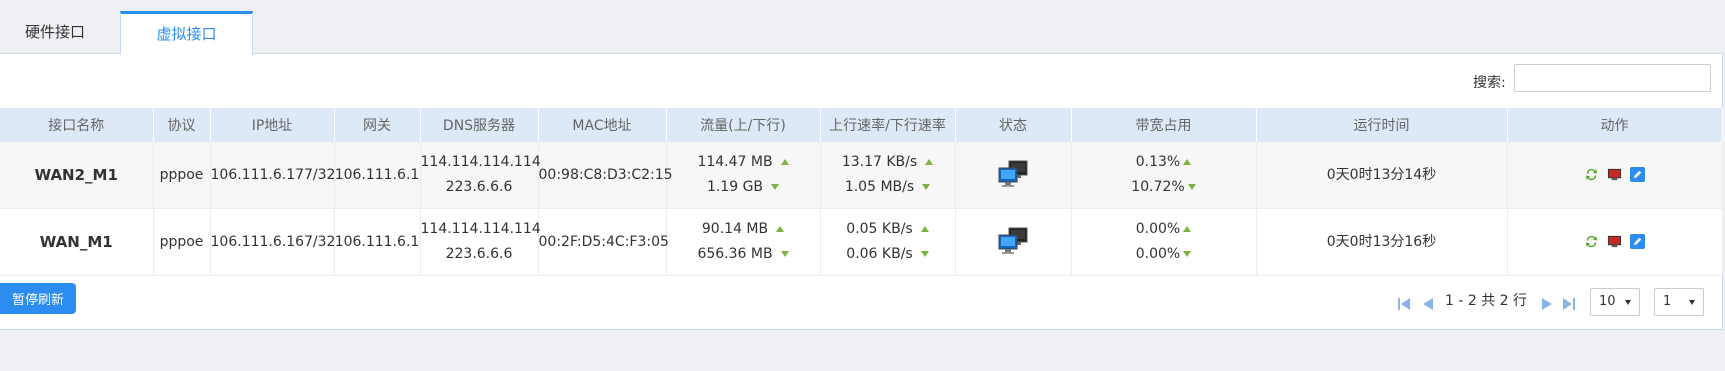 The width and height of the screenshot is (1725, 371). What do you see at coordinates (1158, 187) in the screenshot?
I see `bandwidth-down: 10.72%` at bounding box center [1158, 187].